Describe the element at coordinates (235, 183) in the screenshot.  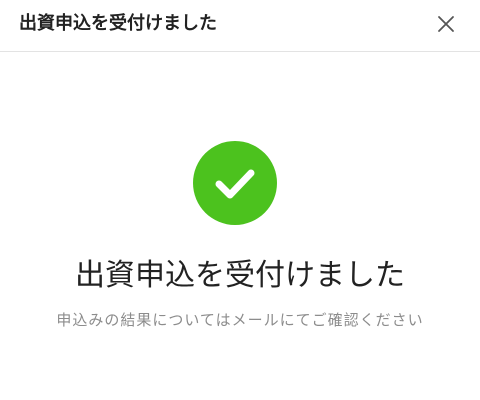
I see `checkmark-circle-icon` at that location.